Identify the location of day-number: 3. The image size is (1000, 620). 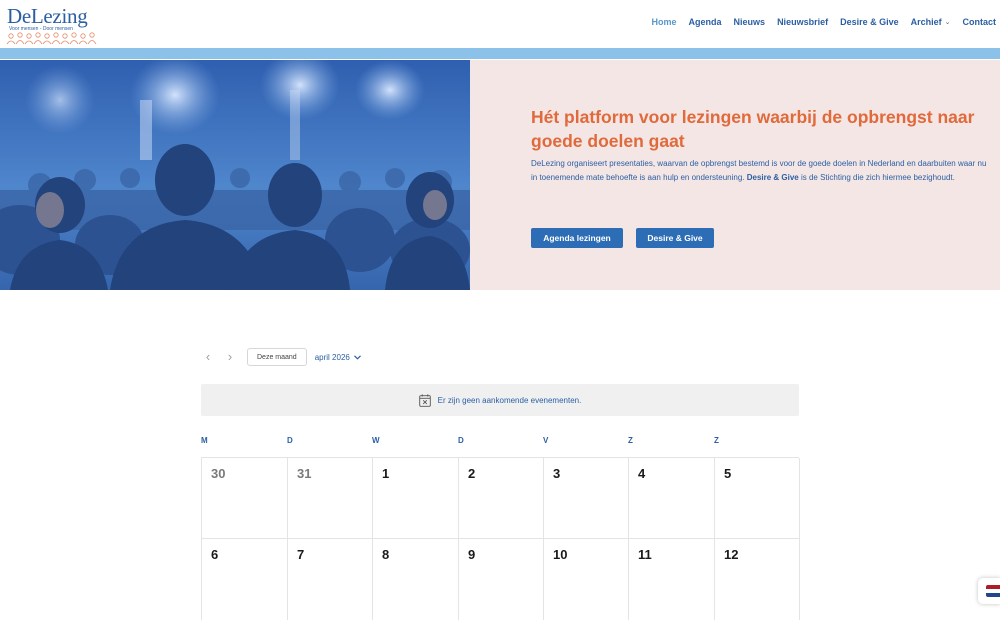
(557, 473).